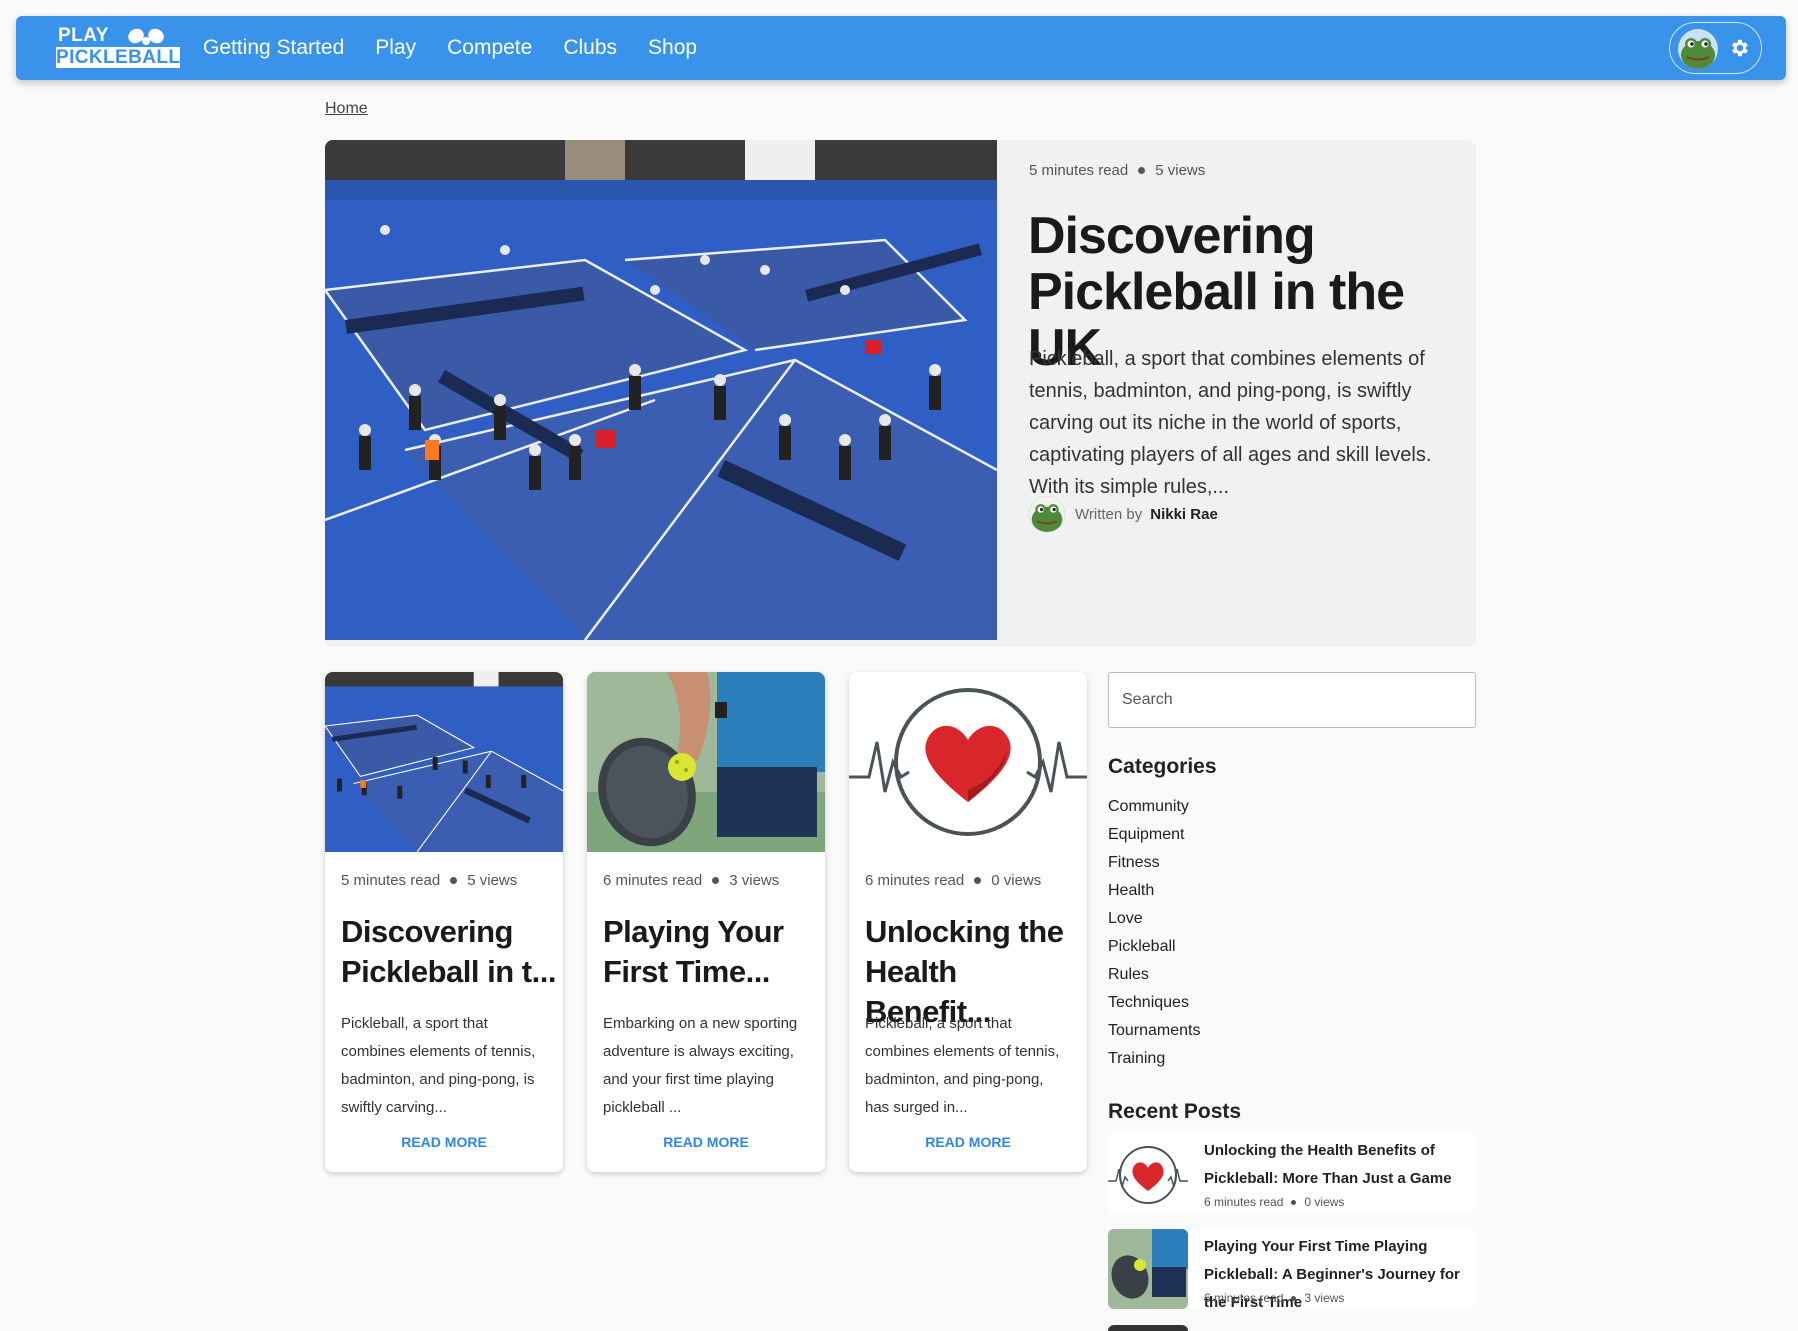 The image size is (1798, 1331). Describe the element at coordinates (672, 48) in the screenshot. I see `nav-shop: Shop` at that location.